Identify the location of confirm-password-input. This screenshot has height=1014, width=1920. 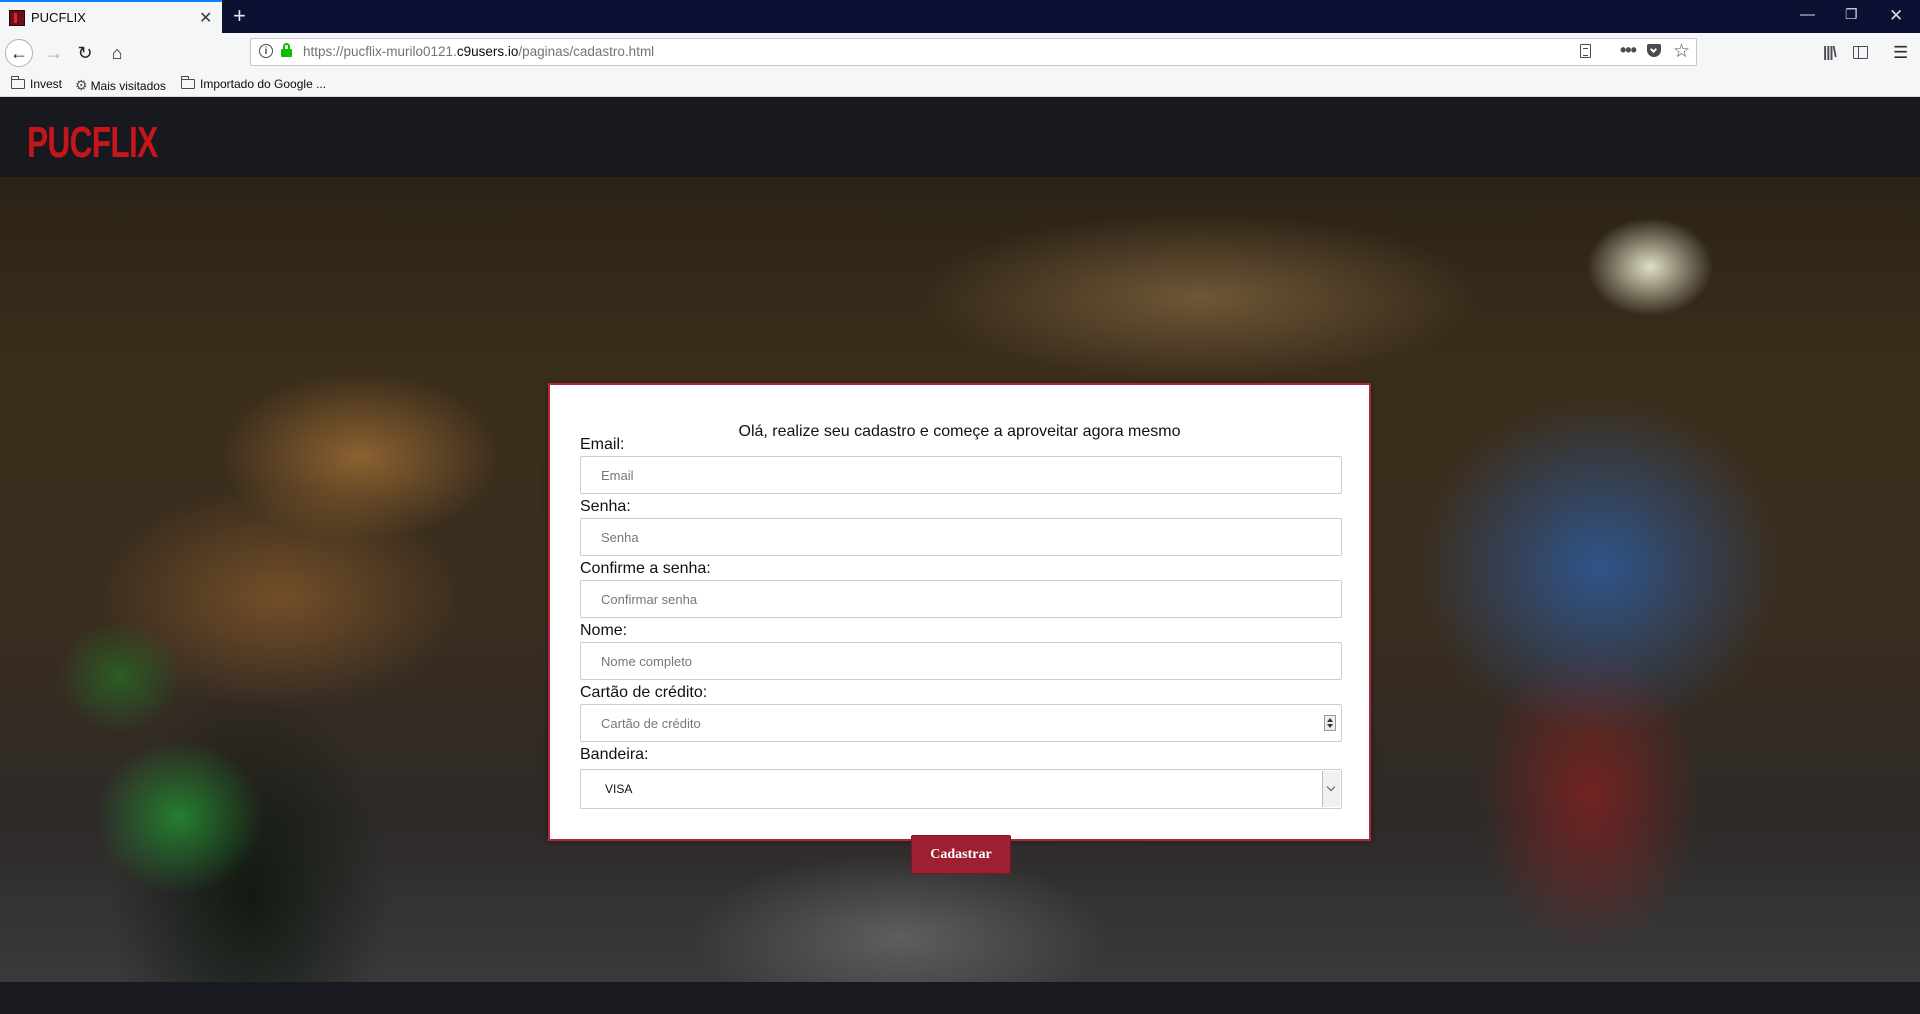
(961, 599).